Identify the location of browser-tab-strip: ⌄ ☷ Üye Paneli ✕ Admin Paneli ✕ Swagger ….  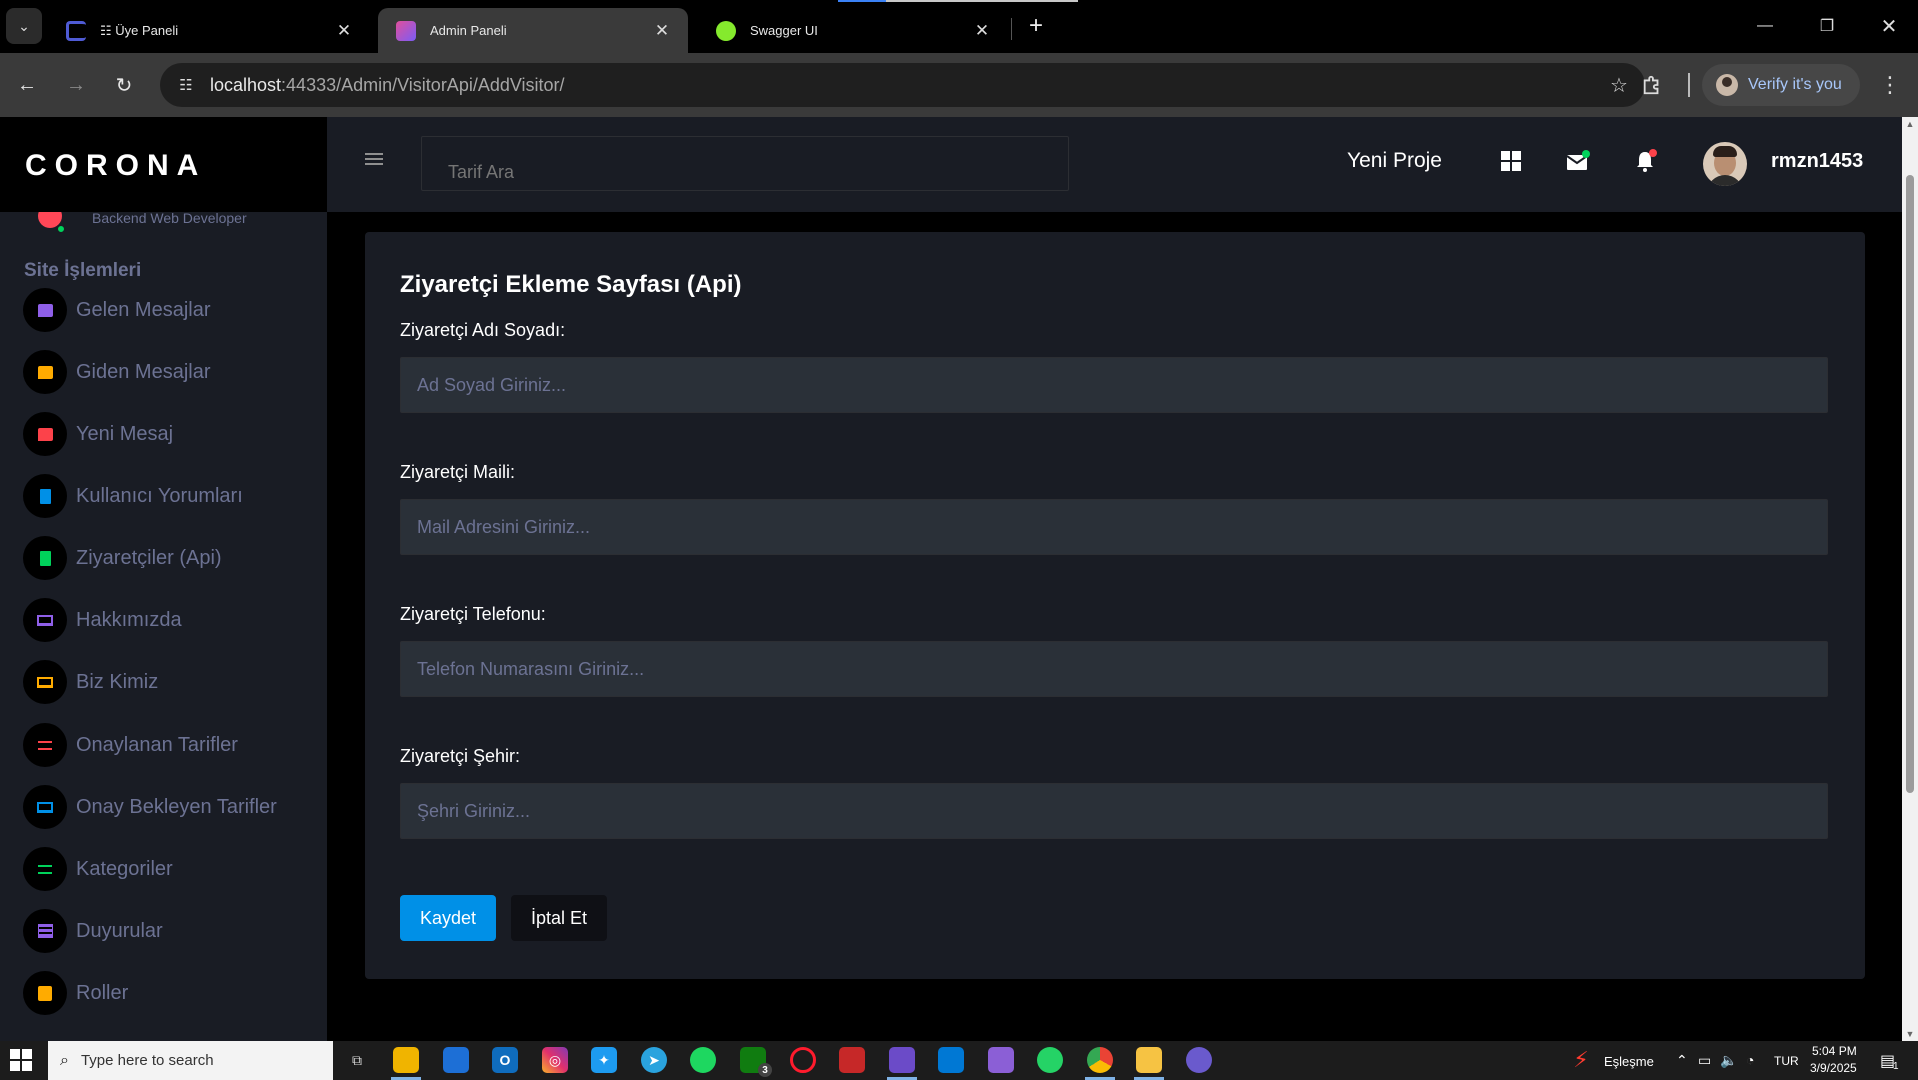
(959, 26).